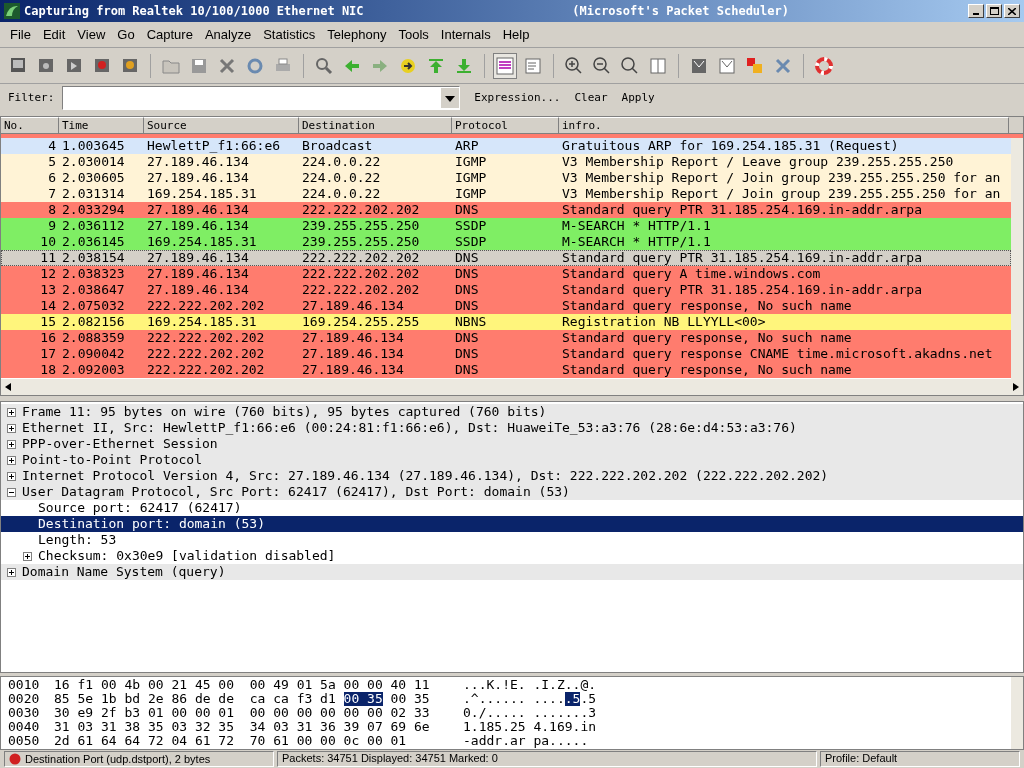 The width and height of the screenshot is (1024, 768). I want to click on packet-row: 12 2.038323 27.189.46.134 222.222.202.202 DNS Standard query A time.windows.com, so click(506, 274).